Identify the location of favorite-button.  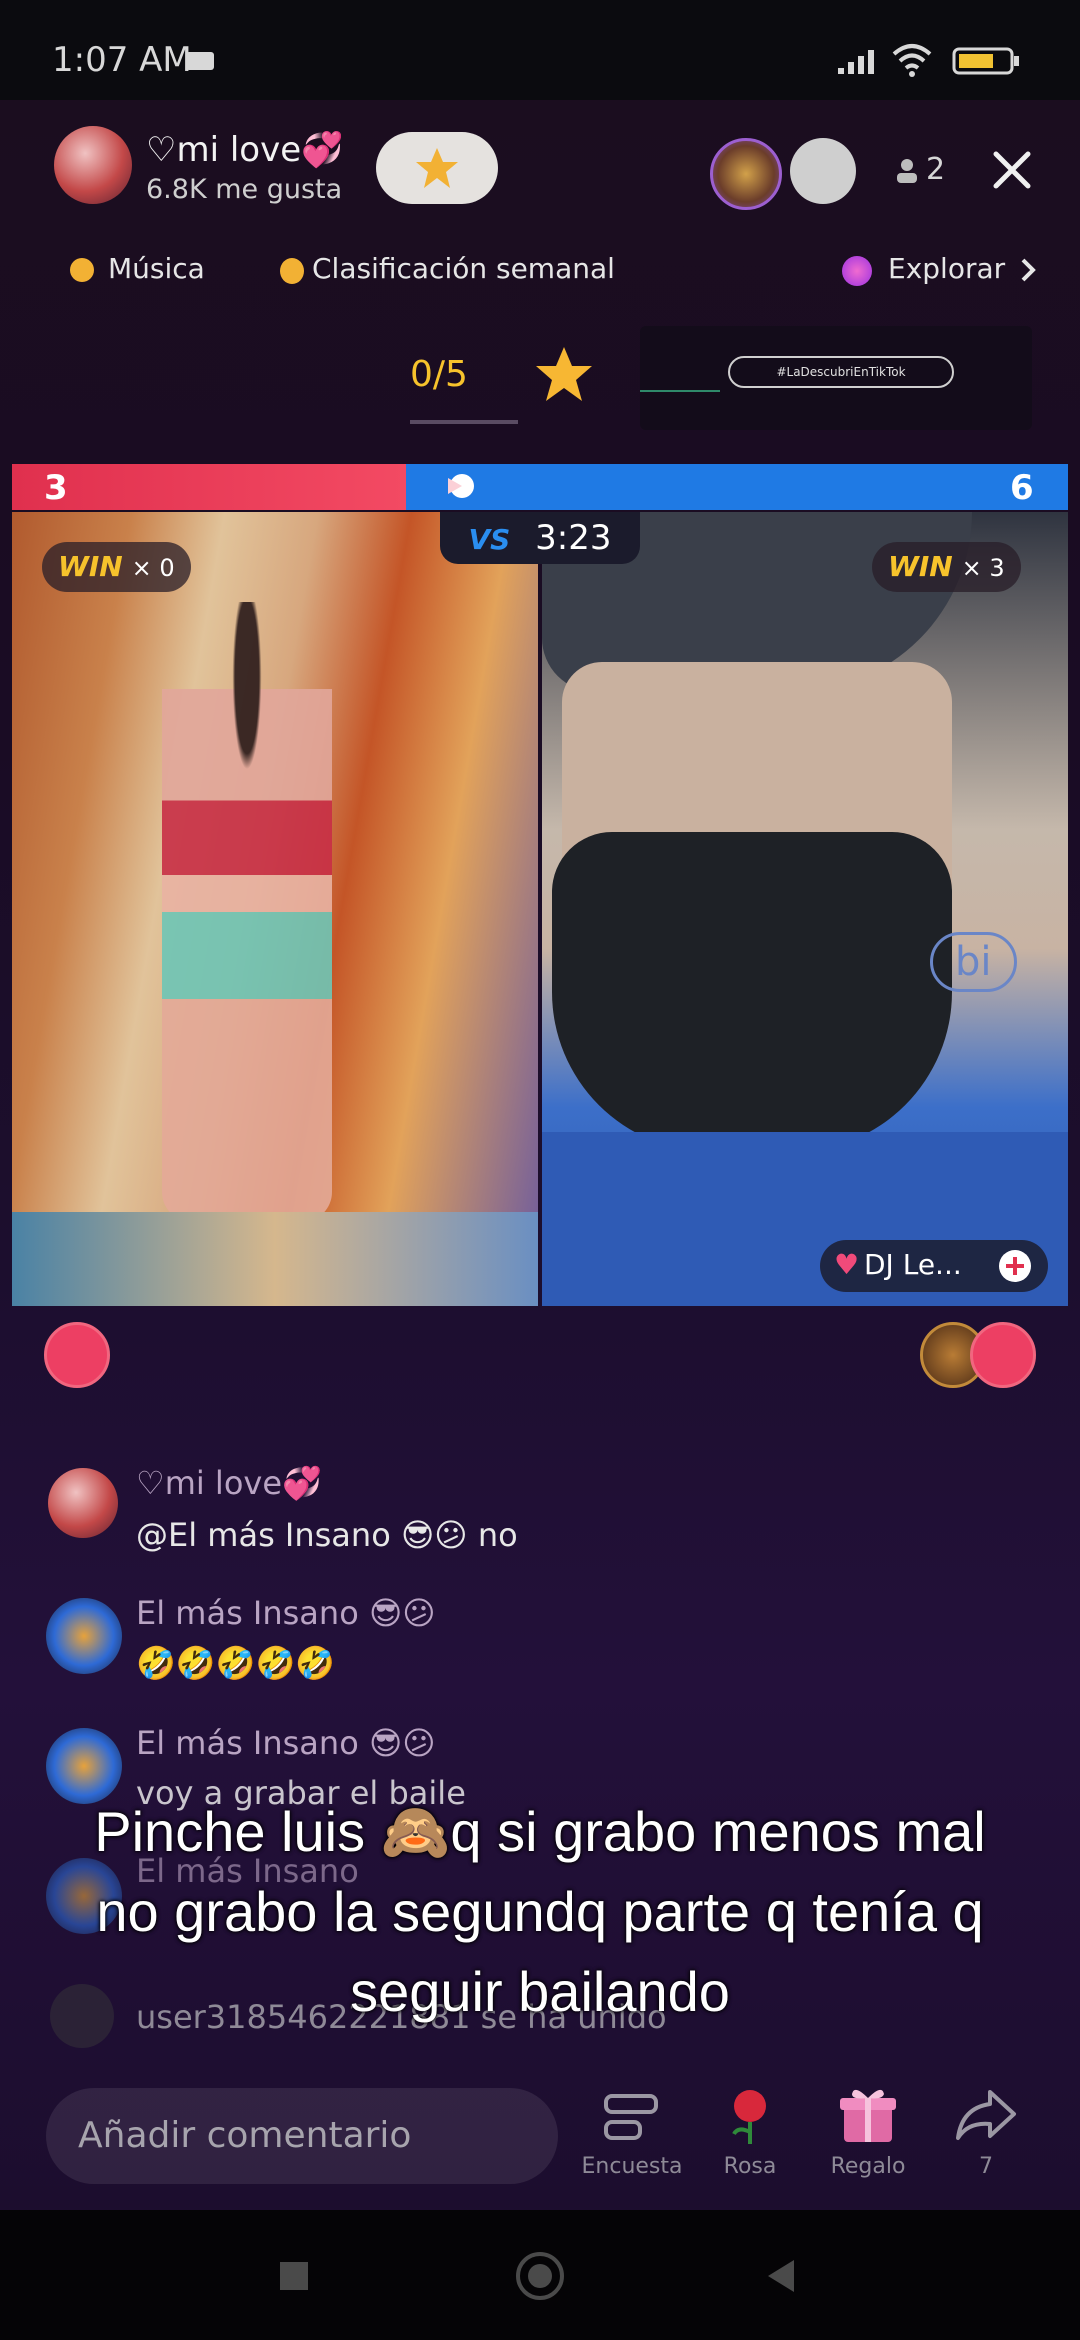
(437, 168).